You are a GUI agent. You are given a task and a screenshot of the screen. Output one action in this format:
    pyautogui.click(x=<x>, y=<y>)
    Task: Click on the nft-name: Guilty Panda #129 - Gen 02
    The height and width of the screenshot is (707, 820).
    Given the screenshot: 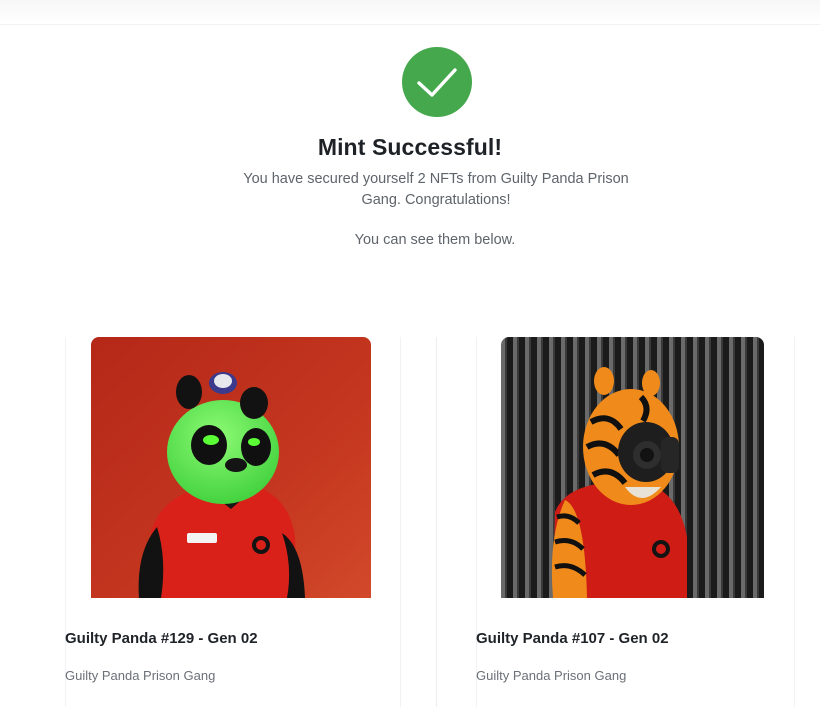 What is the action you would take?
    pyautogui.click(x=161, y=638)
    